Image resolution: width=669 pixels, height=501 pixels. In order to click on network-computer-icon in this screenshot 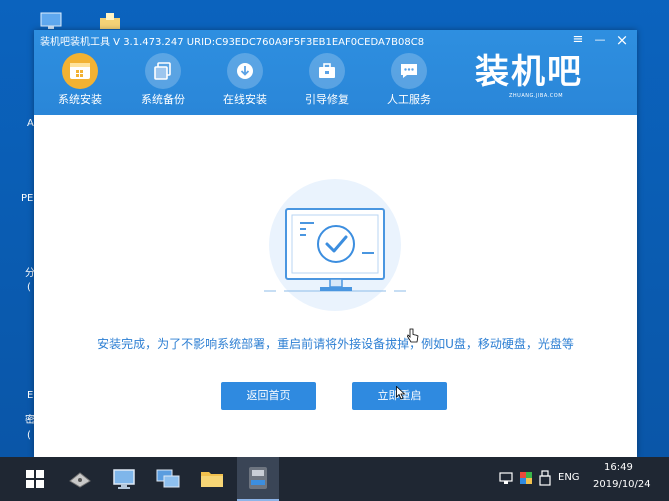, I will do `click(168, 478)`.